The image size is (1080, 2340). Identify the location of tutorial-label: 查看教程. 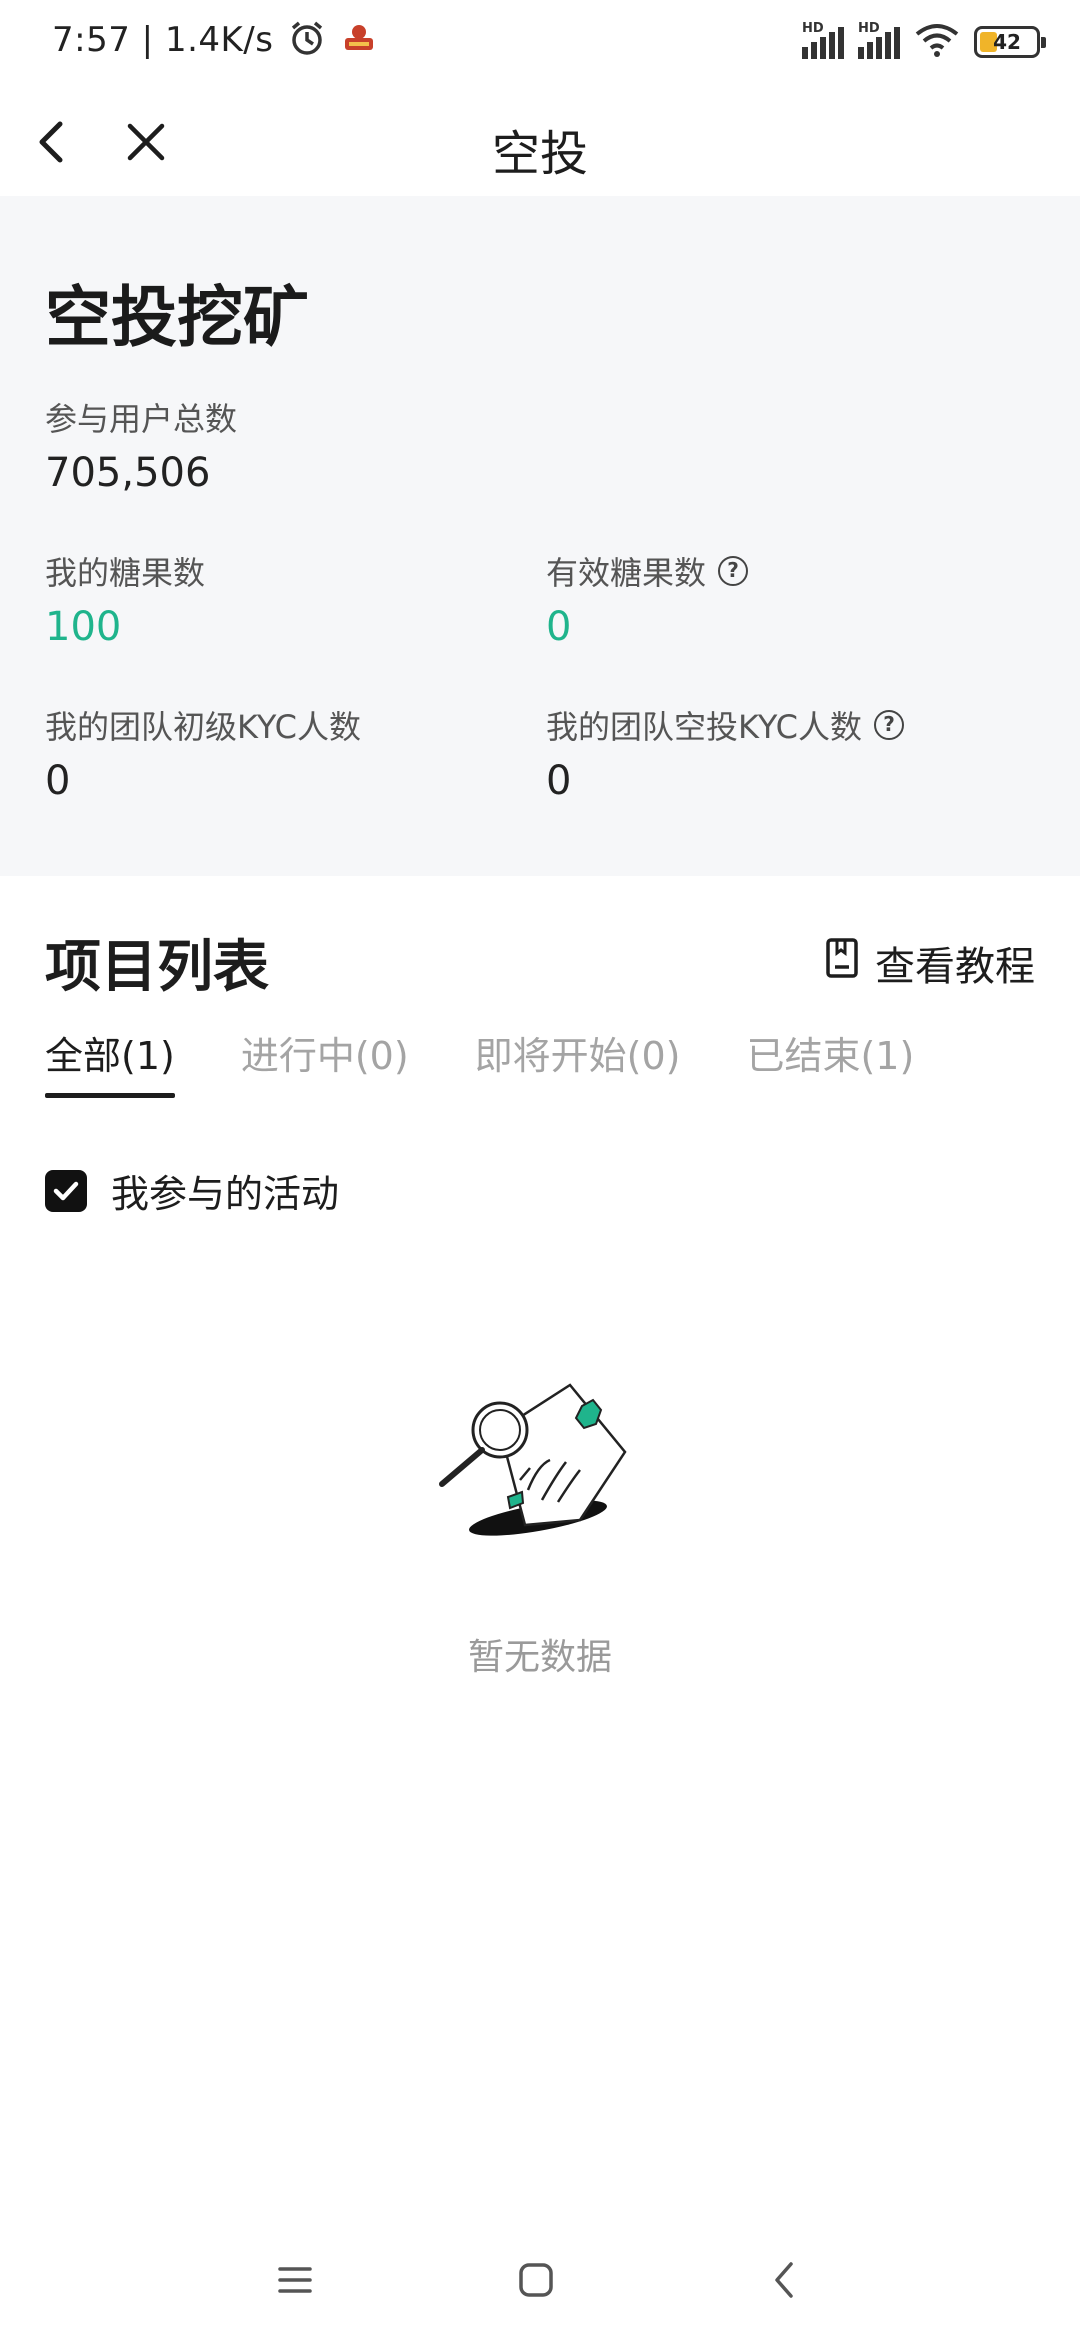
(955, 967).